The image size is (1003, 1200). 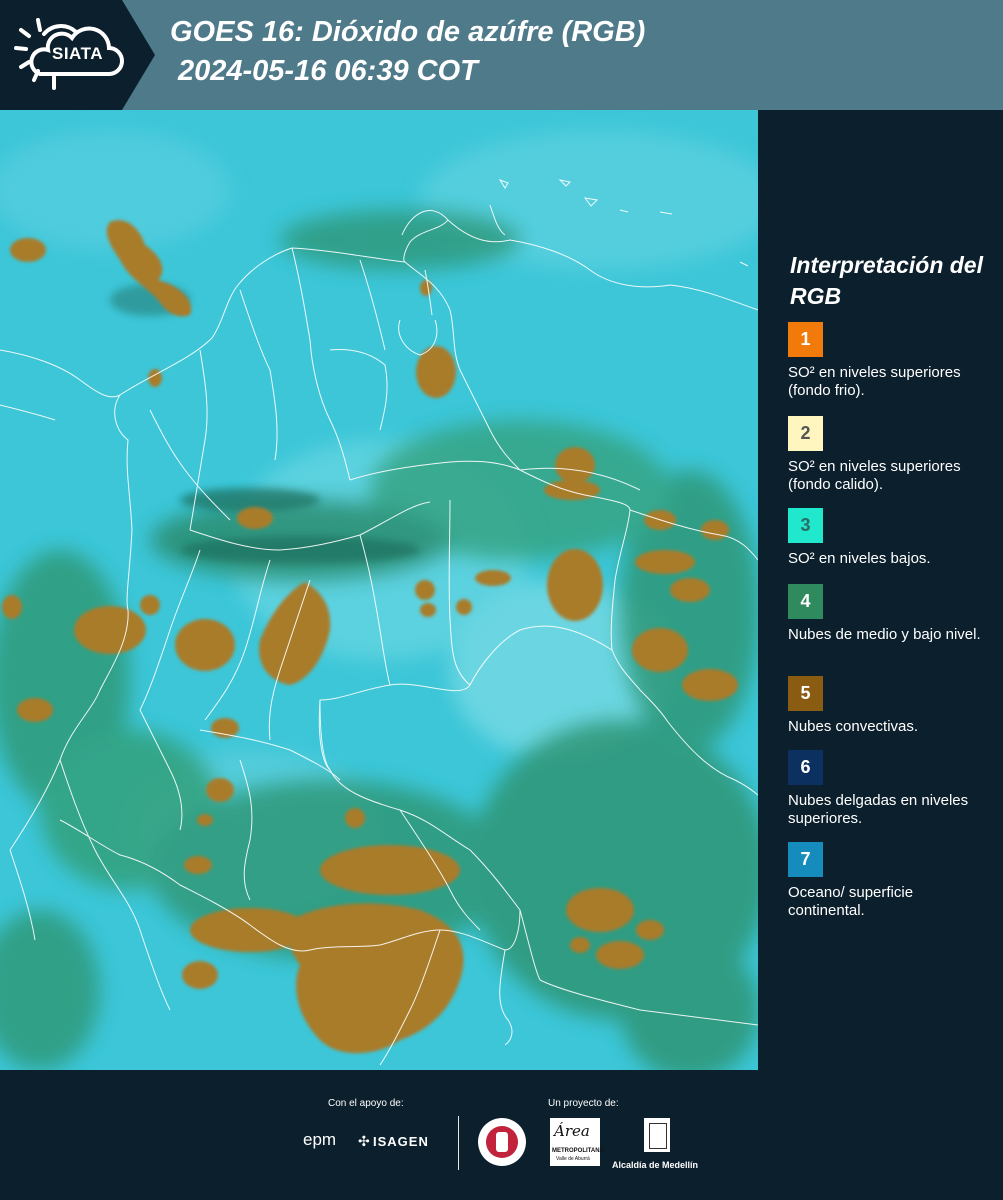 I want to click on area-metropolitana-logo: Área METROPOLITANA Valle de Aburrá, so click(x=577, y=1142).